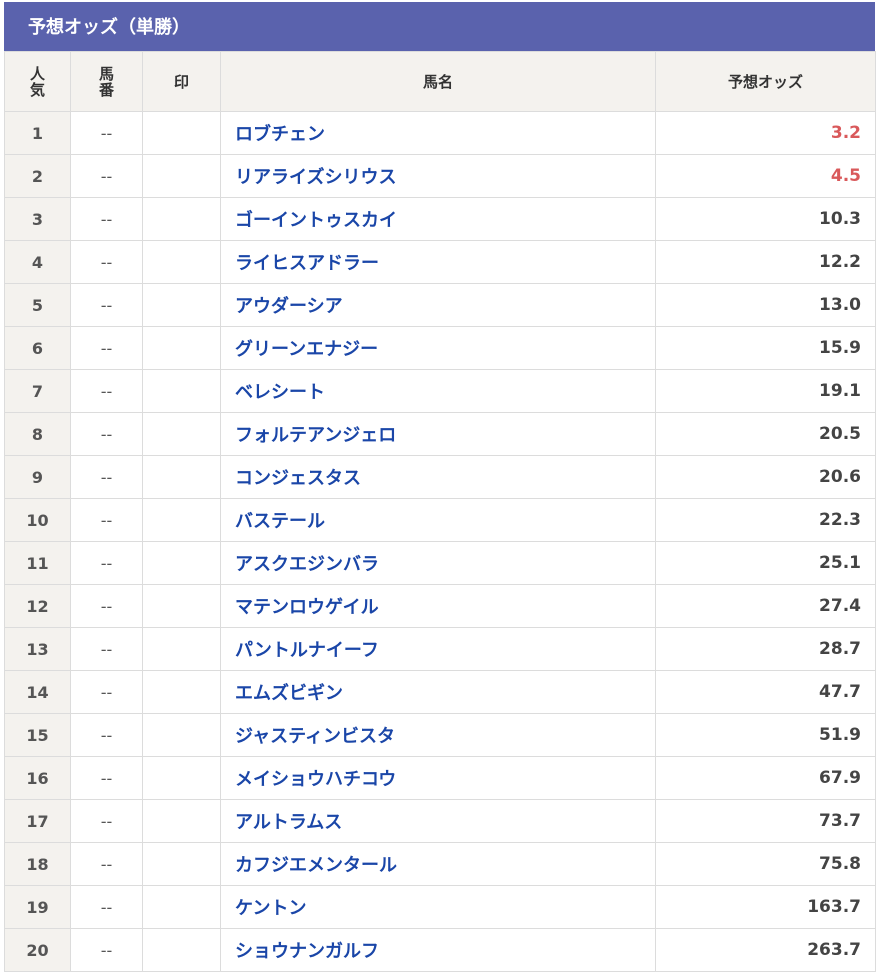 The width and height of the screenshot is (879, 972). Describe the element at coordinates (765, 219) in the screenshot. I see `odds-cell: 10.3` at that location.